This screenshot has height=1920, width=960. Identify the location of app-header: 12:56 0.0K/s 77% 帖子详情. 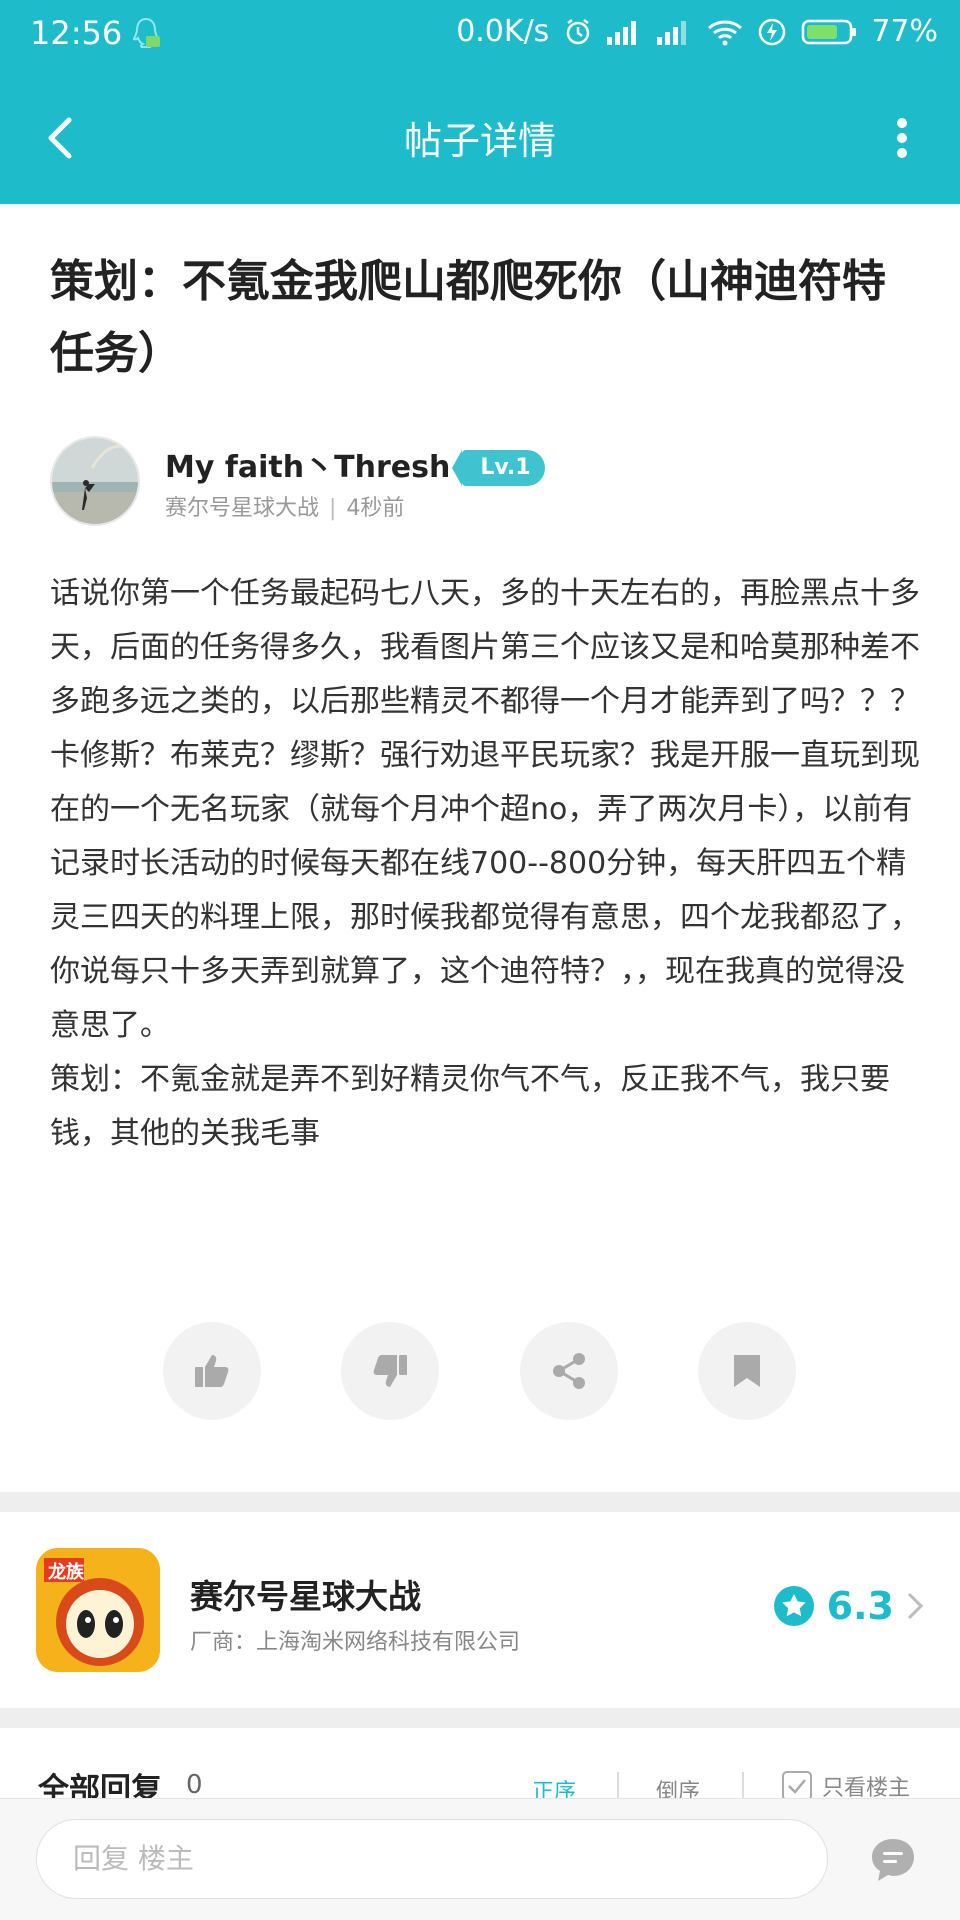
(480, 102).